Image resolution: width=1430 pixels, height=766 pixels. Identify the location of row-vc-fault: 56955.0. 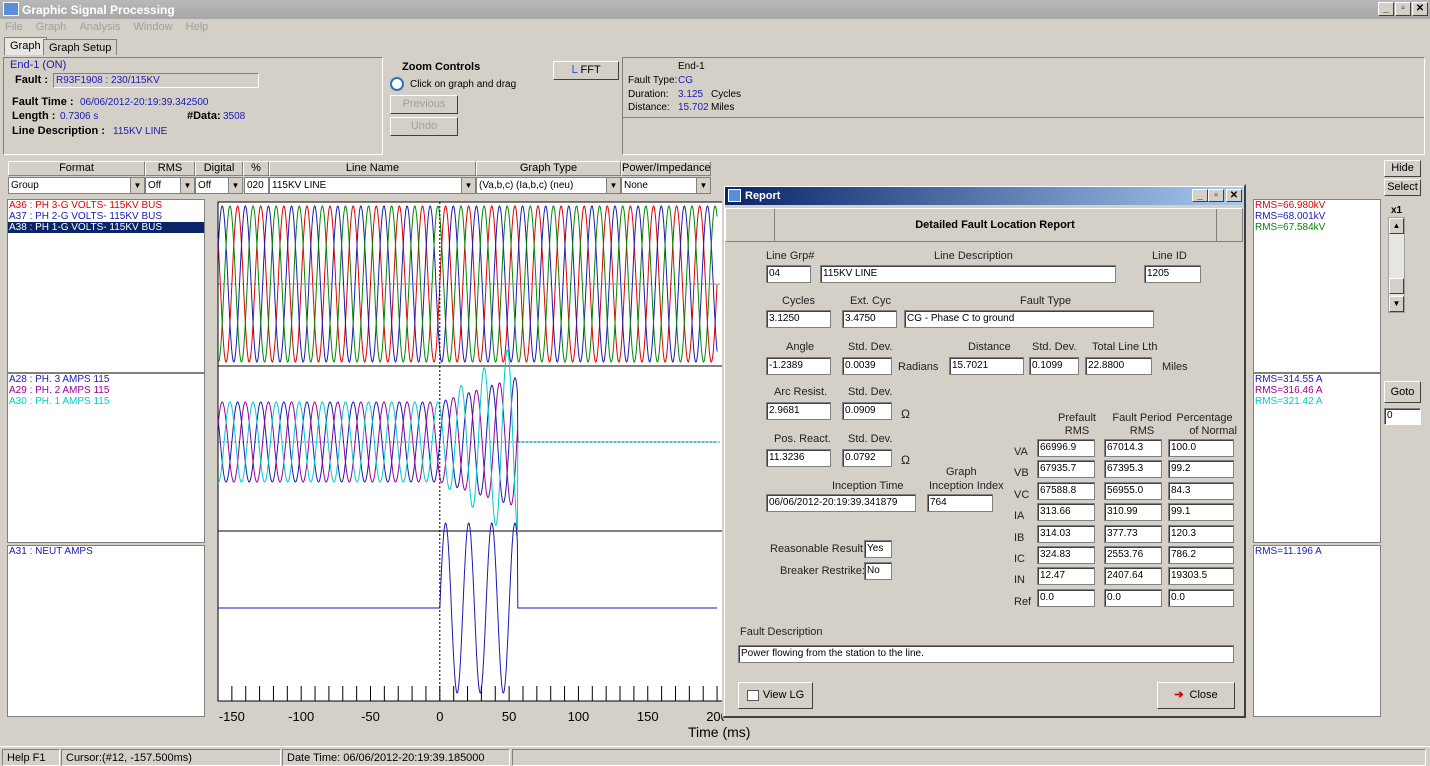
(1133, 491).